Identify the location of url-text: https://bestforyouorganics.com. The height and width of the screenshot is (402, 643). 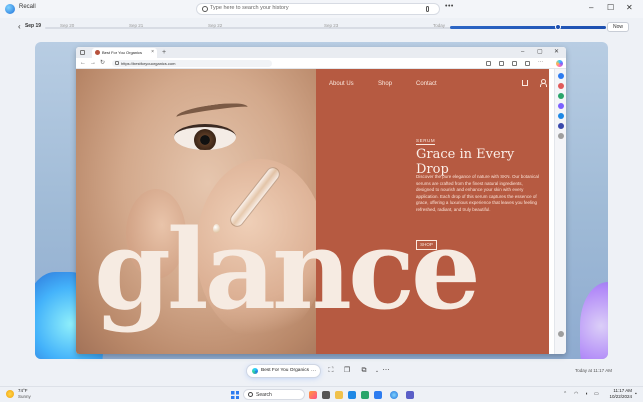
(148, 63).